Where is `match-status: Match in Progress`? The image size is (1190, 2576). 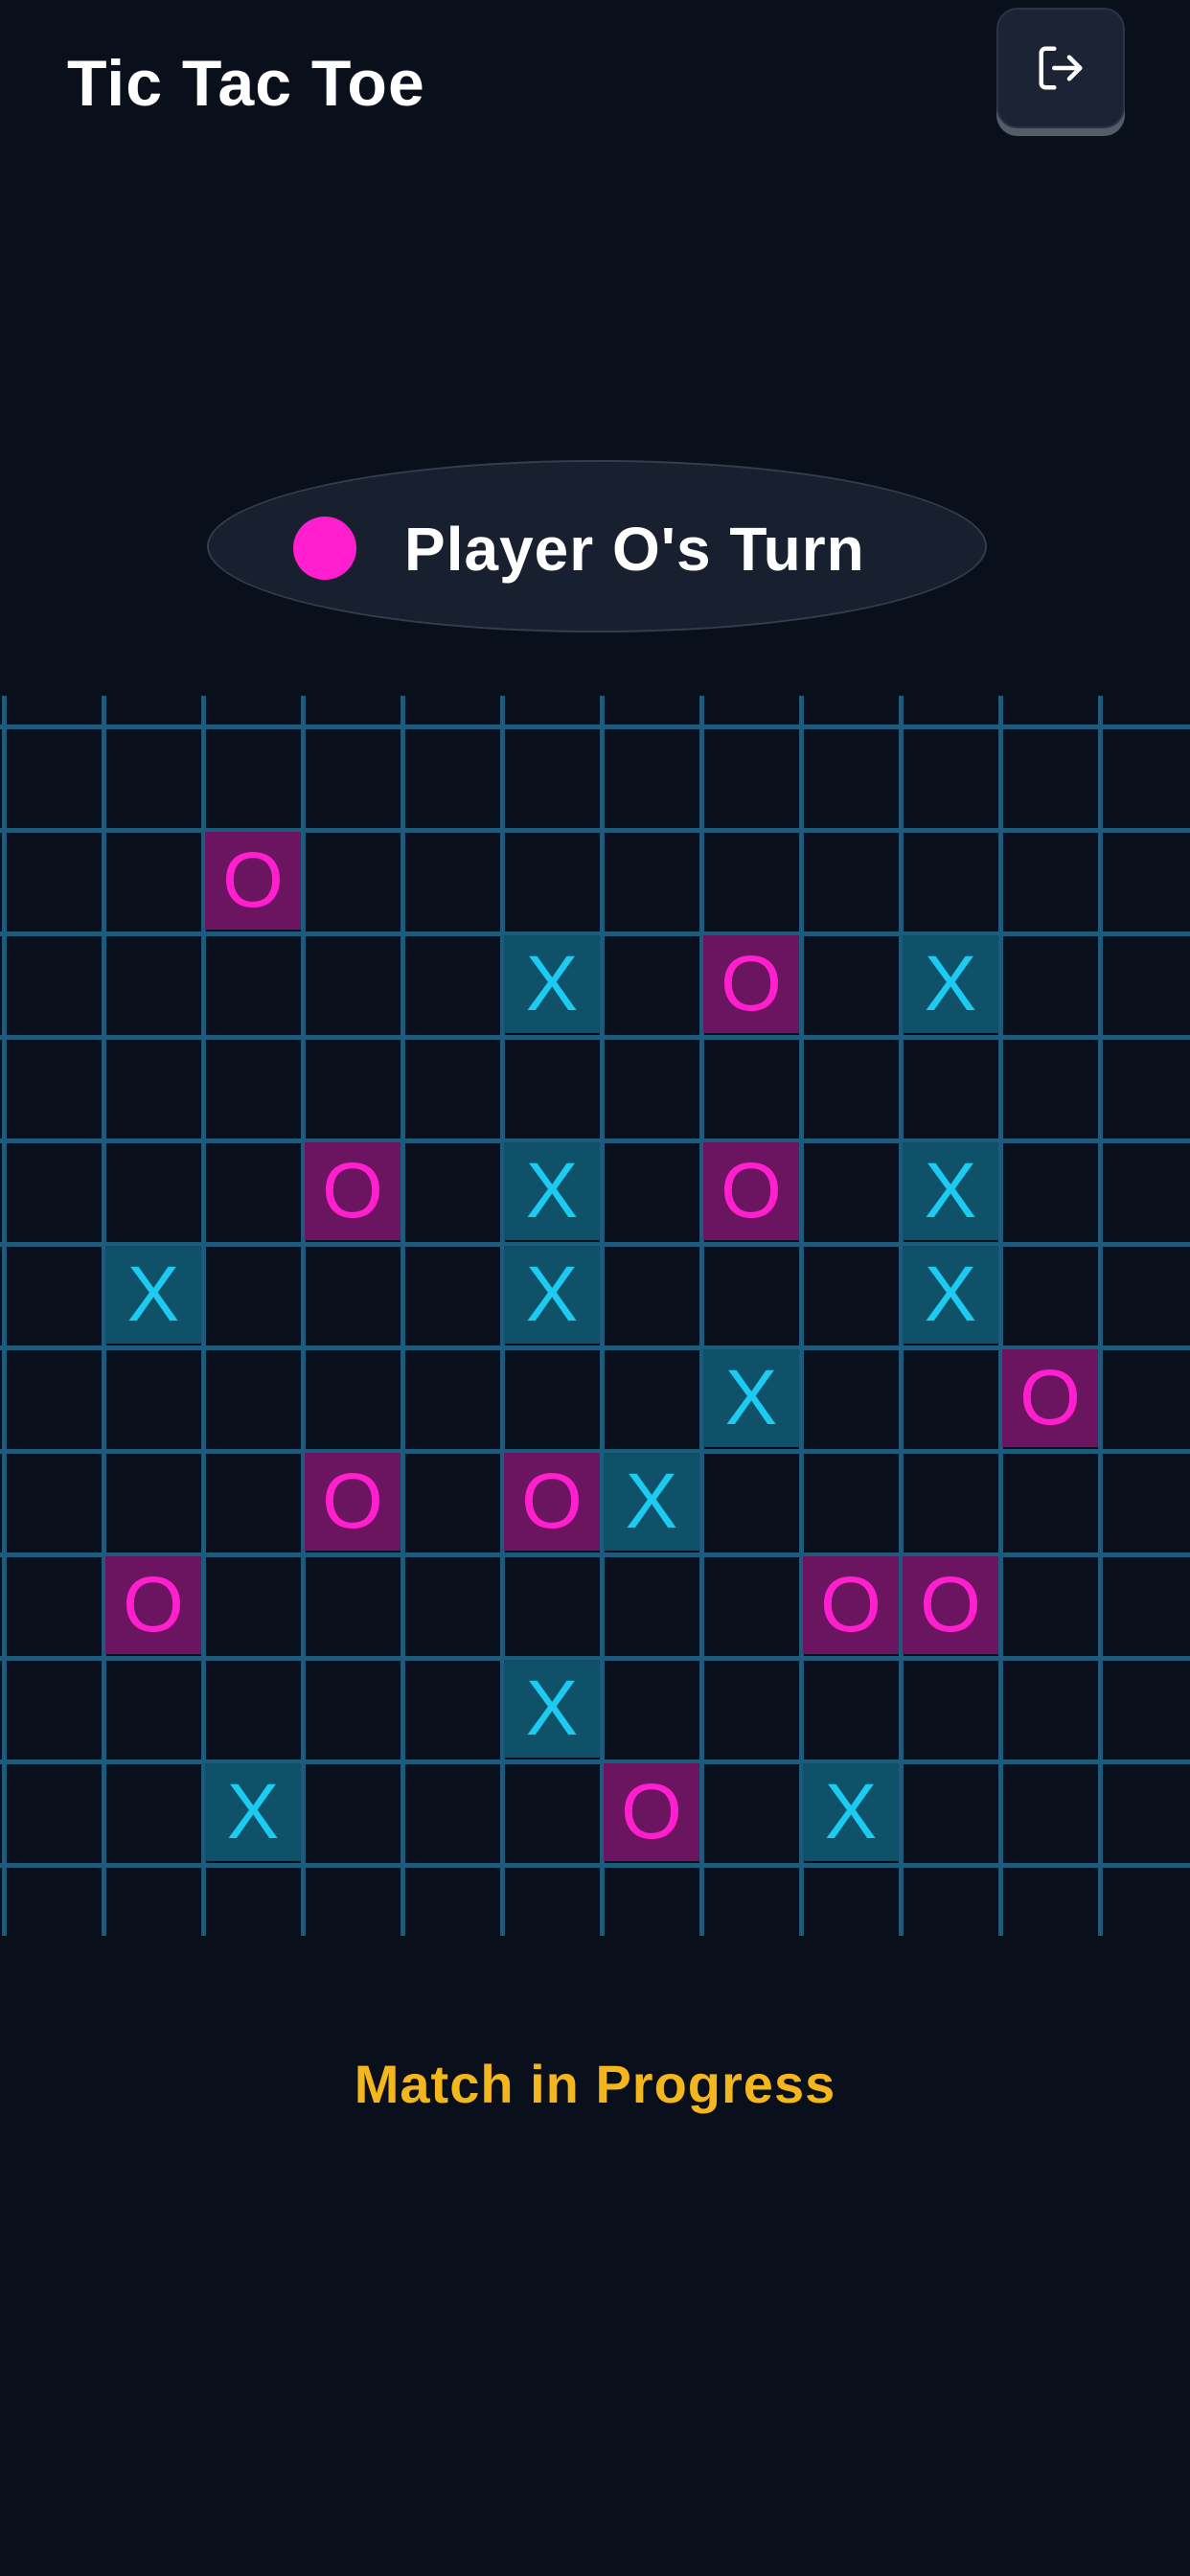 match-status: Match in Progress is located at coordinates (595, 2084).